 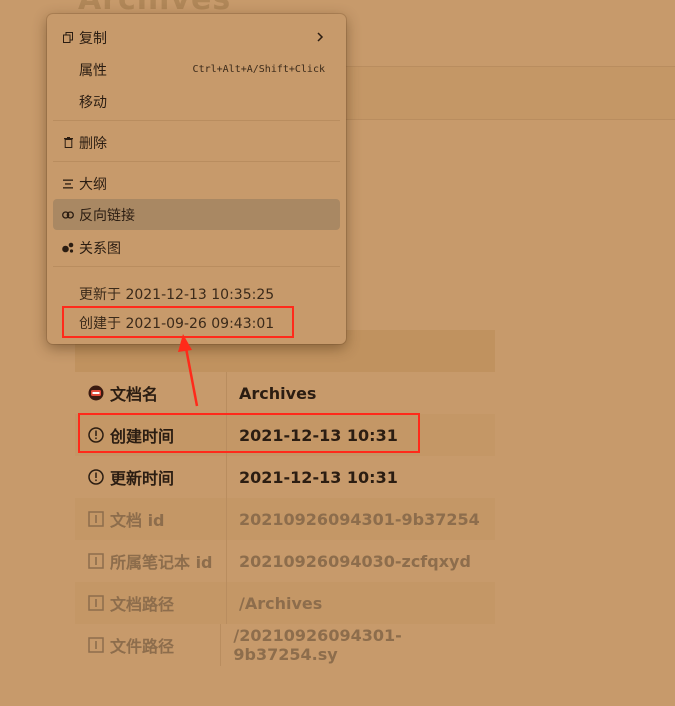 I want to click on attr-key: 文档 id, so click(x=137, y=520).